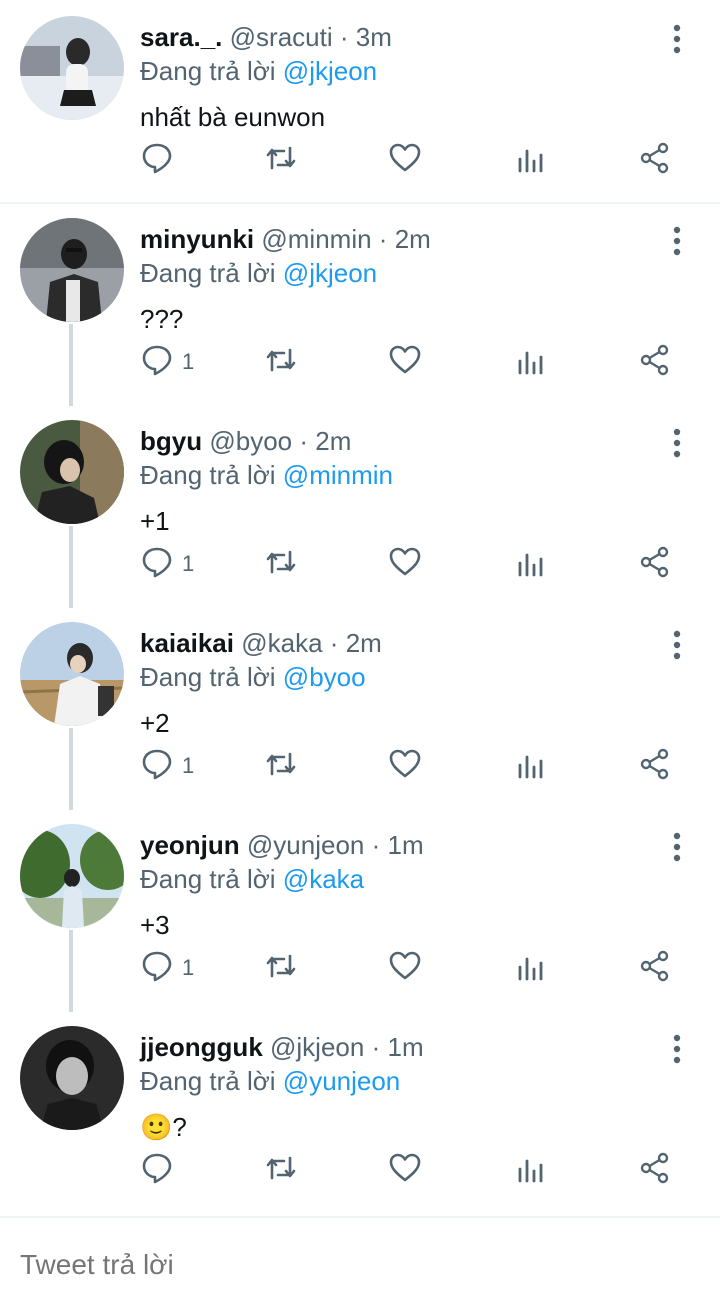 This screenshot has height=1300, width=720. Describe the element at coordinates (338, 475) in the screenshot. I see `mention-link: @minmin` at that location.